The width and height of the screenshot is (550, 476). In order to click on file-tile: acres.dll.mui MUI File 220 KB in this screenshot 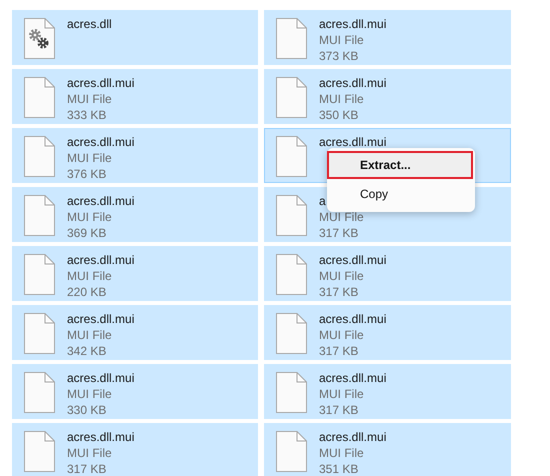, I will do `click(135, 273)`.